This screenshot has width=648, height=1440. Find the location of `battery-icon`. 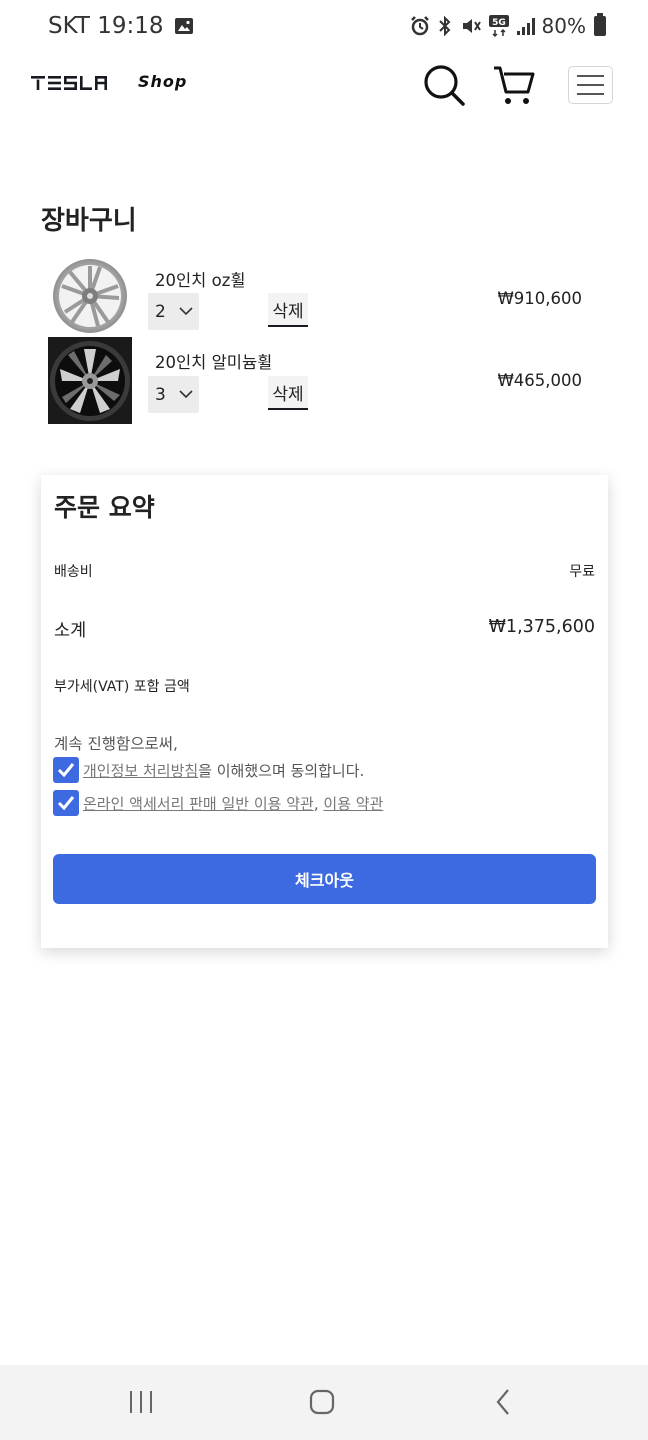

battery-icon is located at coordinates (600, 24).